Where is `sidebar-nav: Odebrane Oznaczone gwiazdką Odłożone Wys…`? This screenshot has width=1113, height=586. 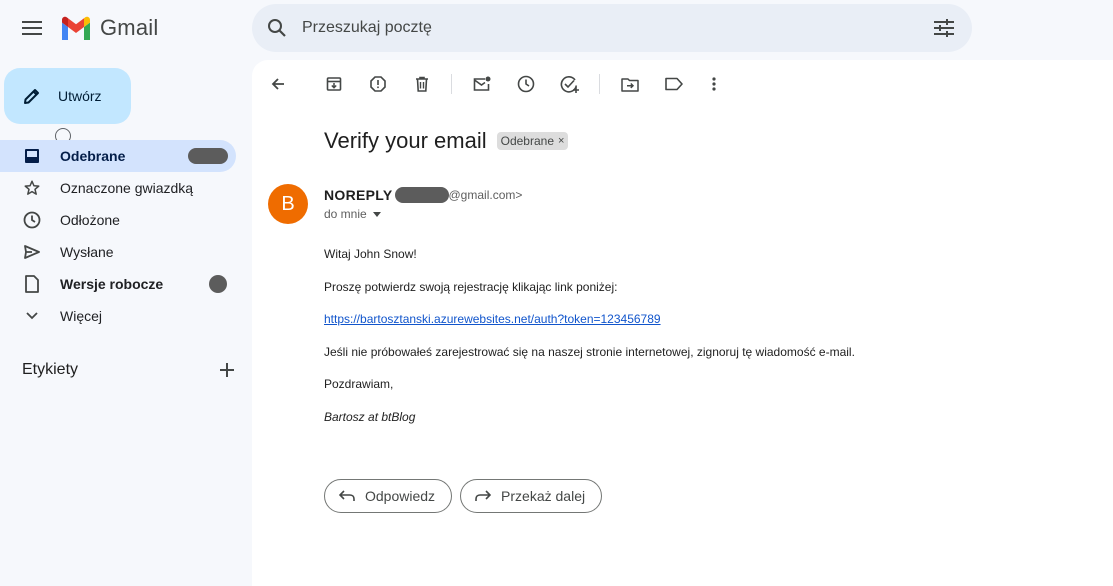 sidebar-nav: Odebrane Oznaczone gwiazdką Odłożone Wys… is located at coordinates (120, 236).